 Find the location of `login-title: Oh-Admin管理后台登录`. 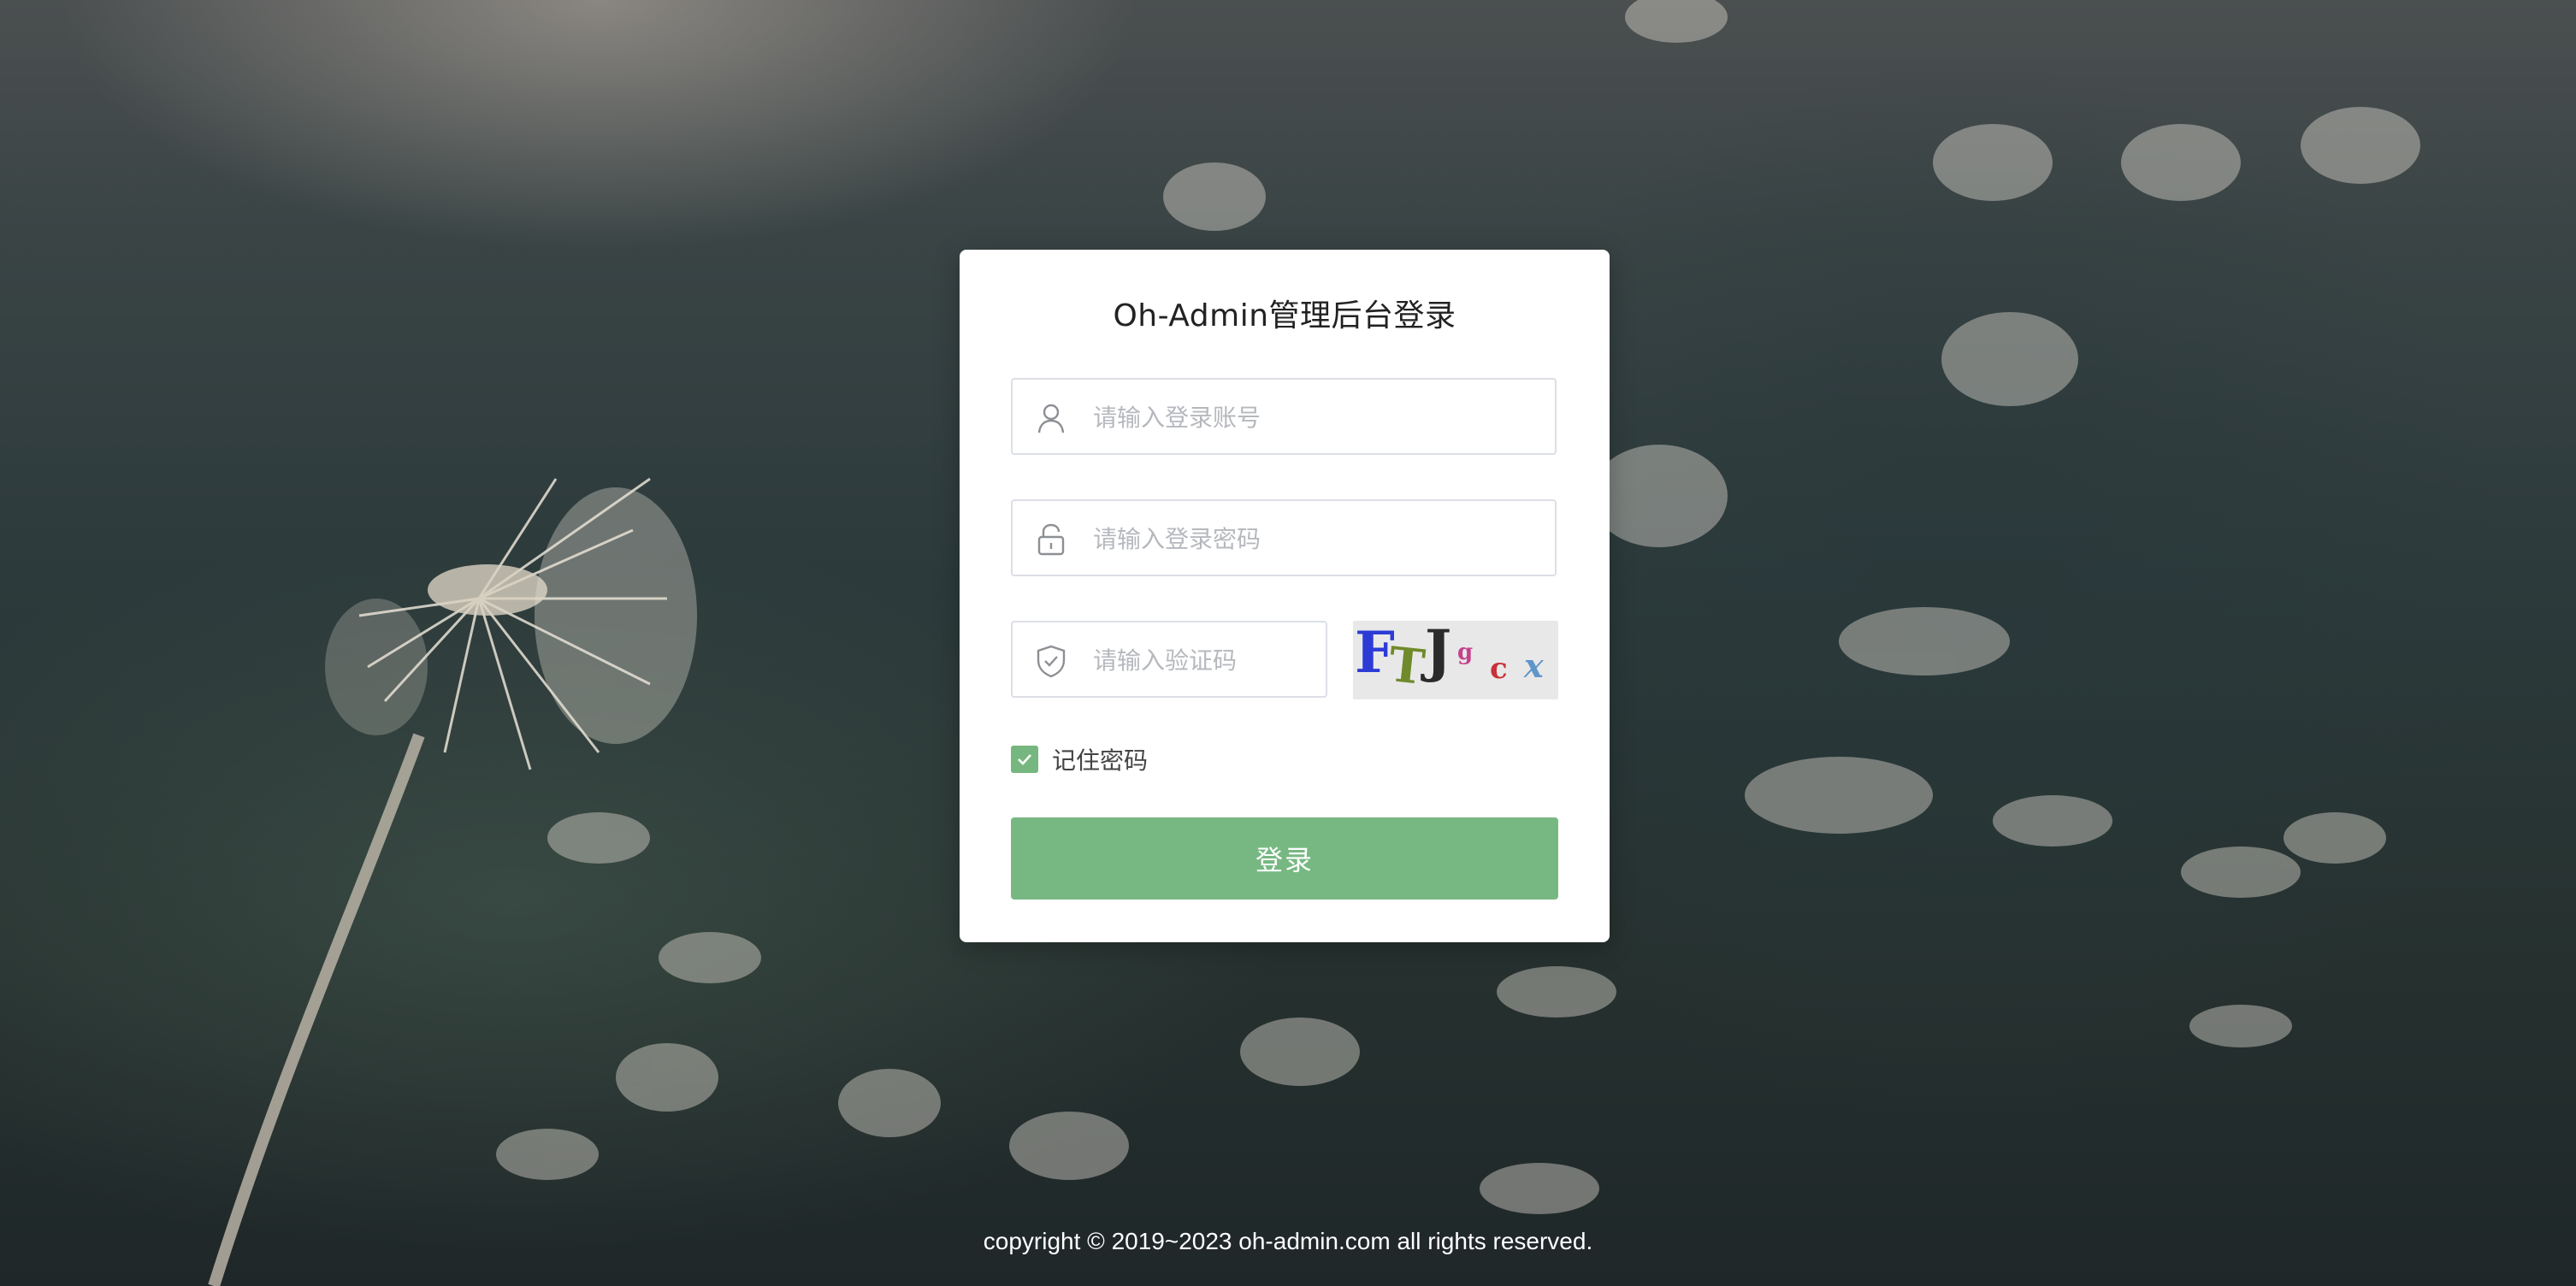

login-title: Oh-Admin管理后台登录 is located at coordinates (1284, 315).